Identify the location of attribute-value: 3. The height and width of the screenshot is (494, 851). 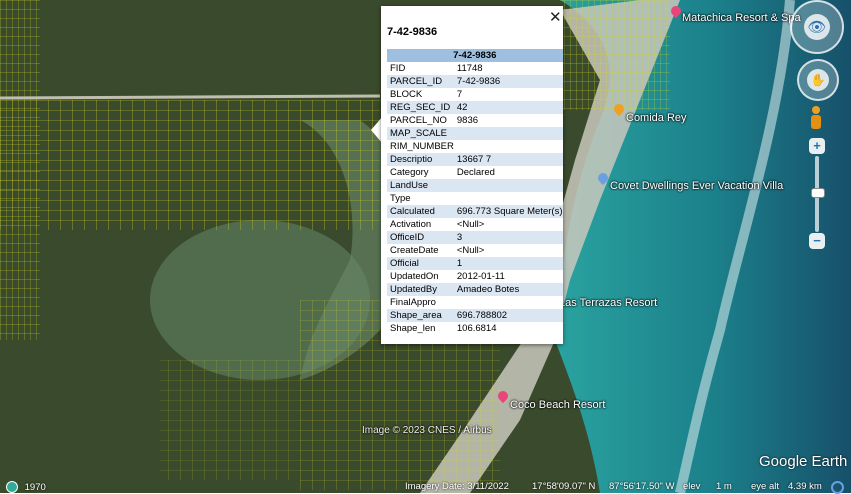
(508, 237).